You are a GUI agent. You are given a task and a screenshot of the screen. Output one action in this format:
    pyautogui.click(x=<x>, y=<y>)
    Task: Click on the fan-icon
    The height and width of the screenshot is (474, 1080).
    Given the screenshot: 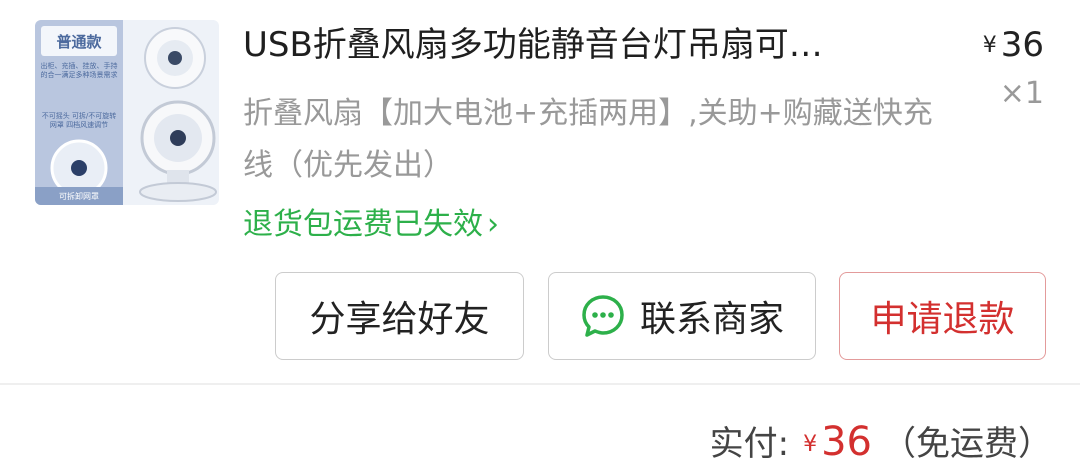 What is the action you would take?
    pyautogui.click(x=178, y=114)
    